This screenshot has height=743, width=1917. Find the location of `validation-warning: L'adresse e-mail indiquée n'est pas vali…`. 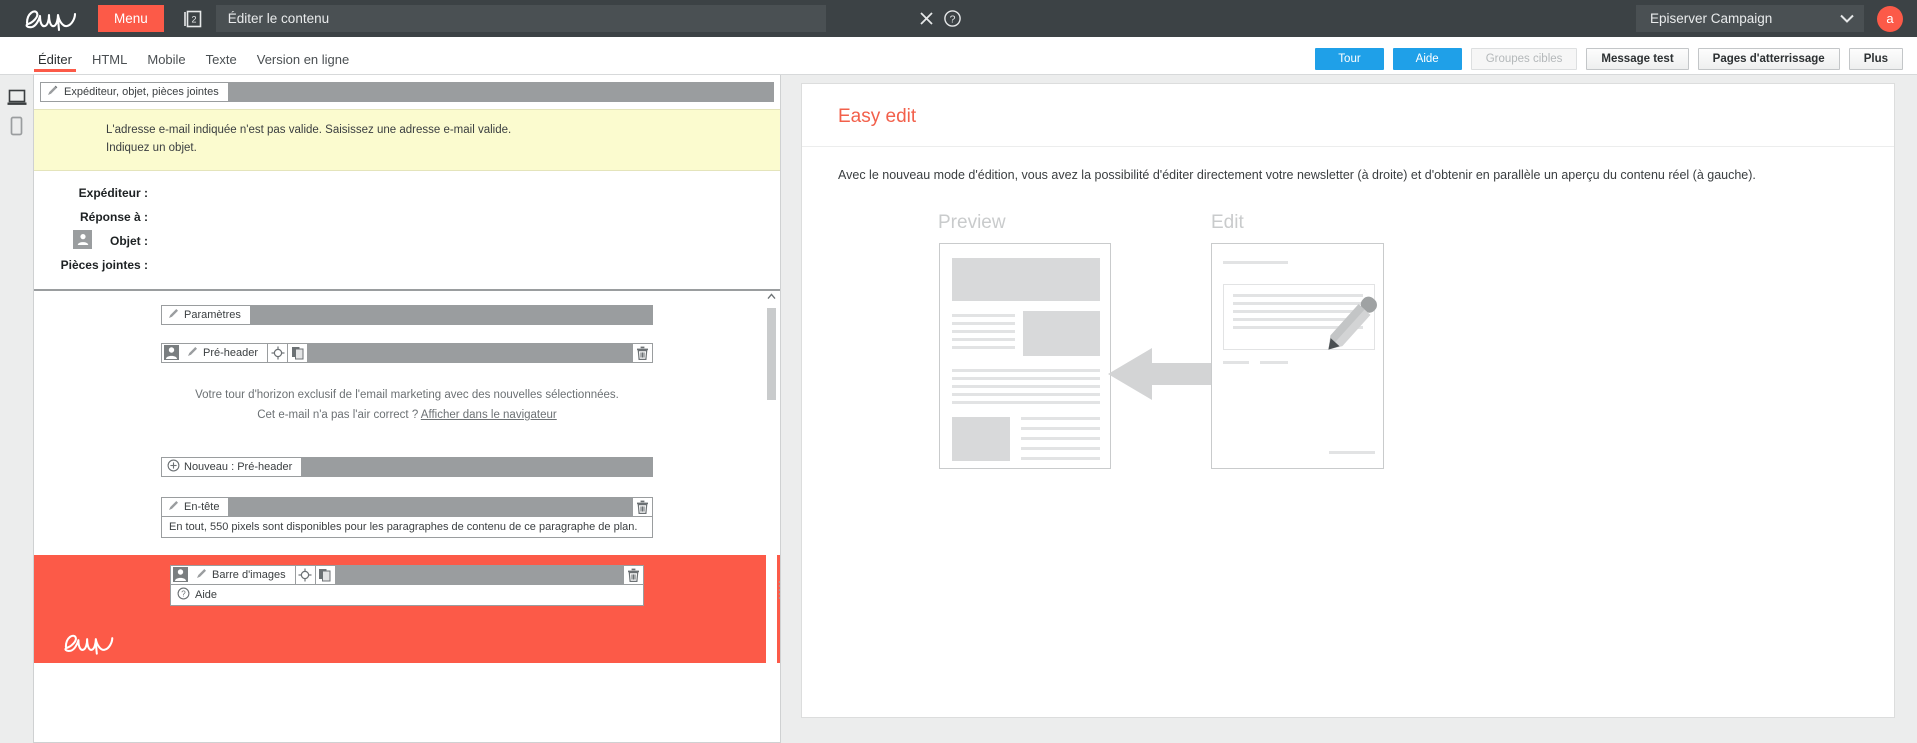

validation-warning: L'adresse e-mail indiquée n'est pas vali… is located at coordinates (407, 140).